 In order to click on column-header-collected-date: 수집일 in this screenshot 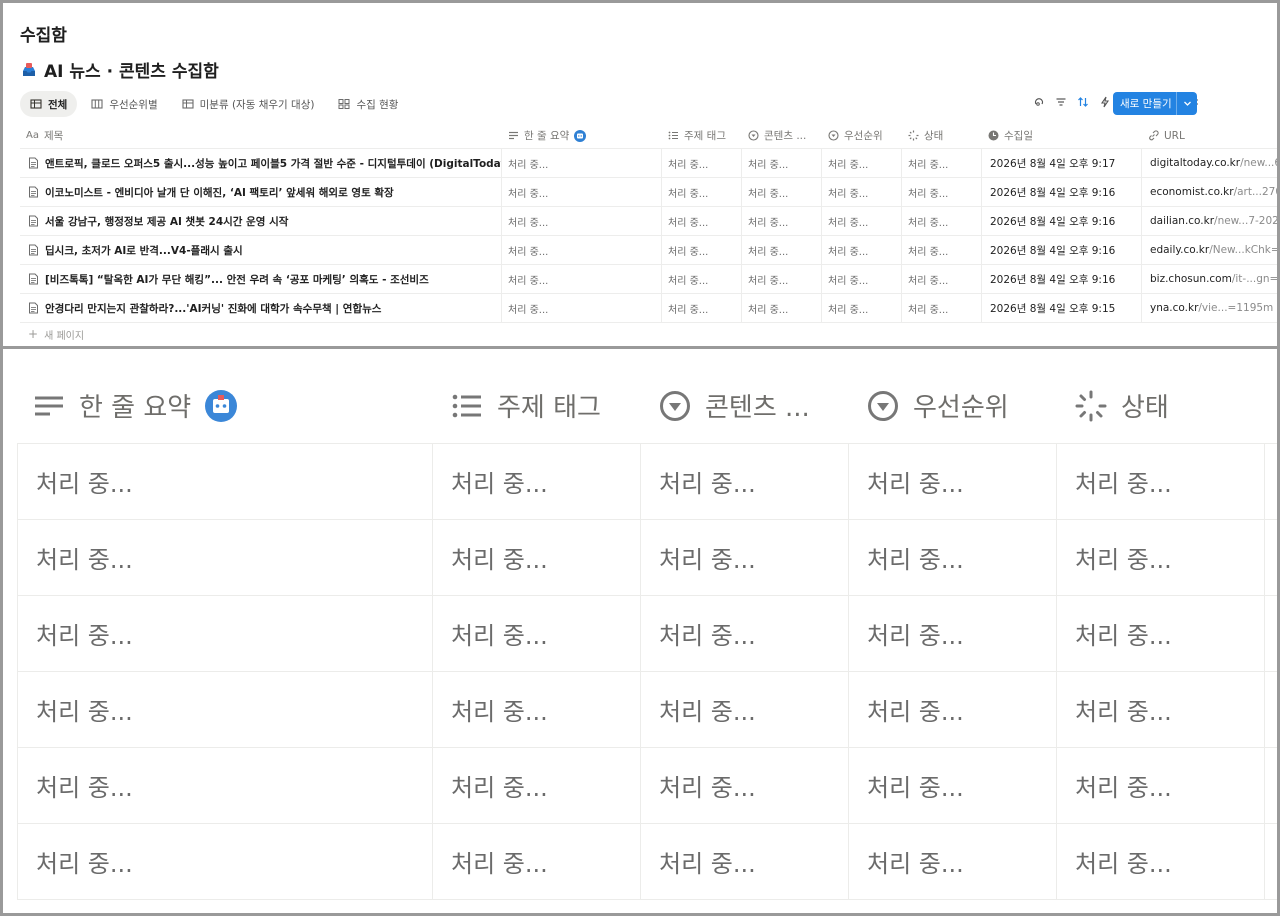, I will do `click(1062, 135)`.